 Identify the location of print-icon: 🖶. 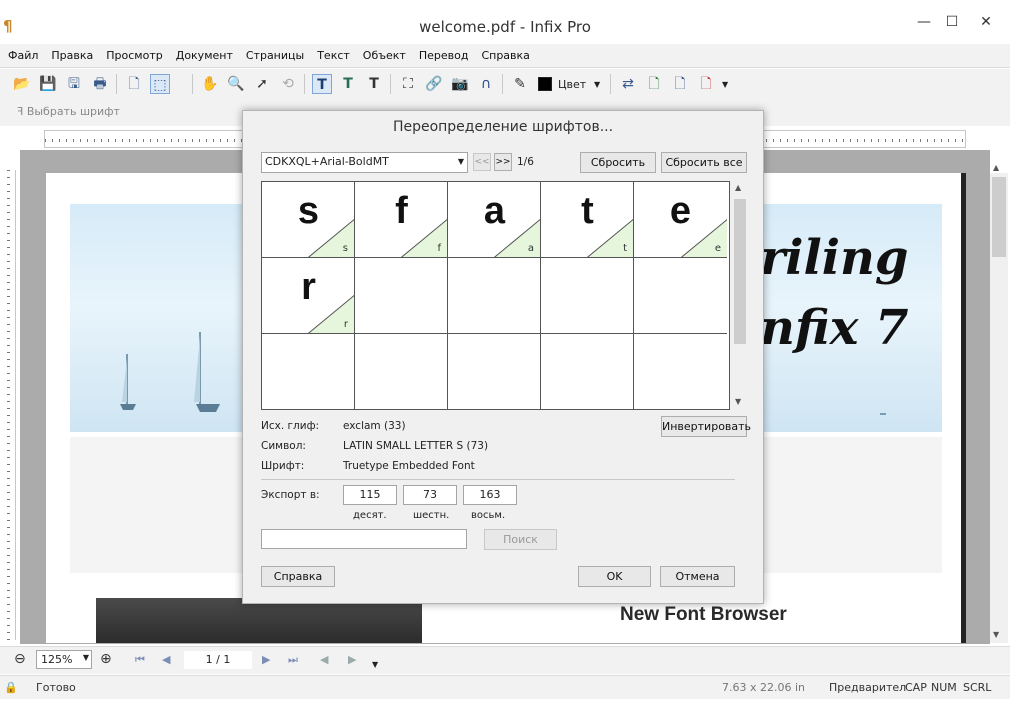
(100, 84).